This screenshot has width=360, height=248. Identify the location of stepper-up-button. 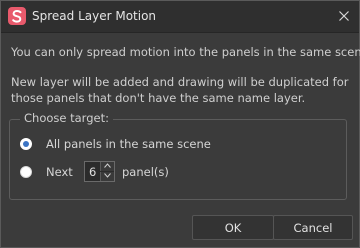
(107, 166).